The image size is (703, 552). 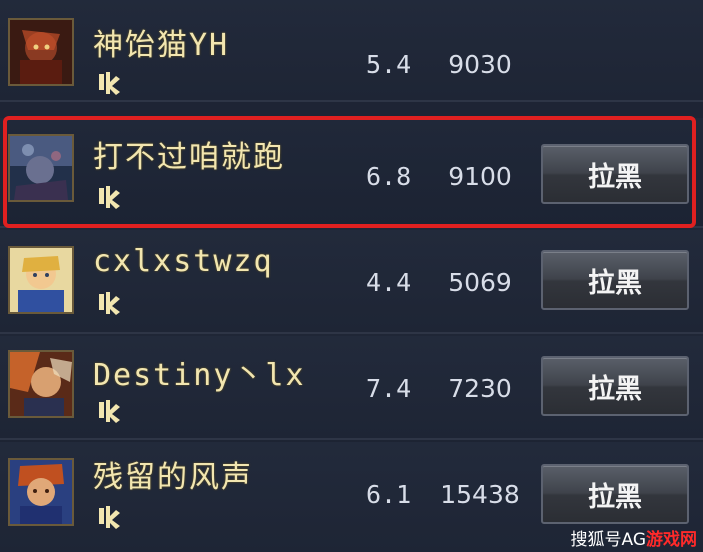 I want to click on watermark: 搜狐号AG游戏网, so click(x=633, y=537).